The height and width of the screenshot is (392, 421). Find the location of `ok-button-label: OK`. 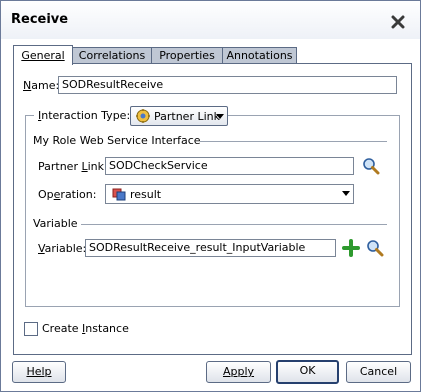

ok-button-label: OK is located at coordinates (307, 370).